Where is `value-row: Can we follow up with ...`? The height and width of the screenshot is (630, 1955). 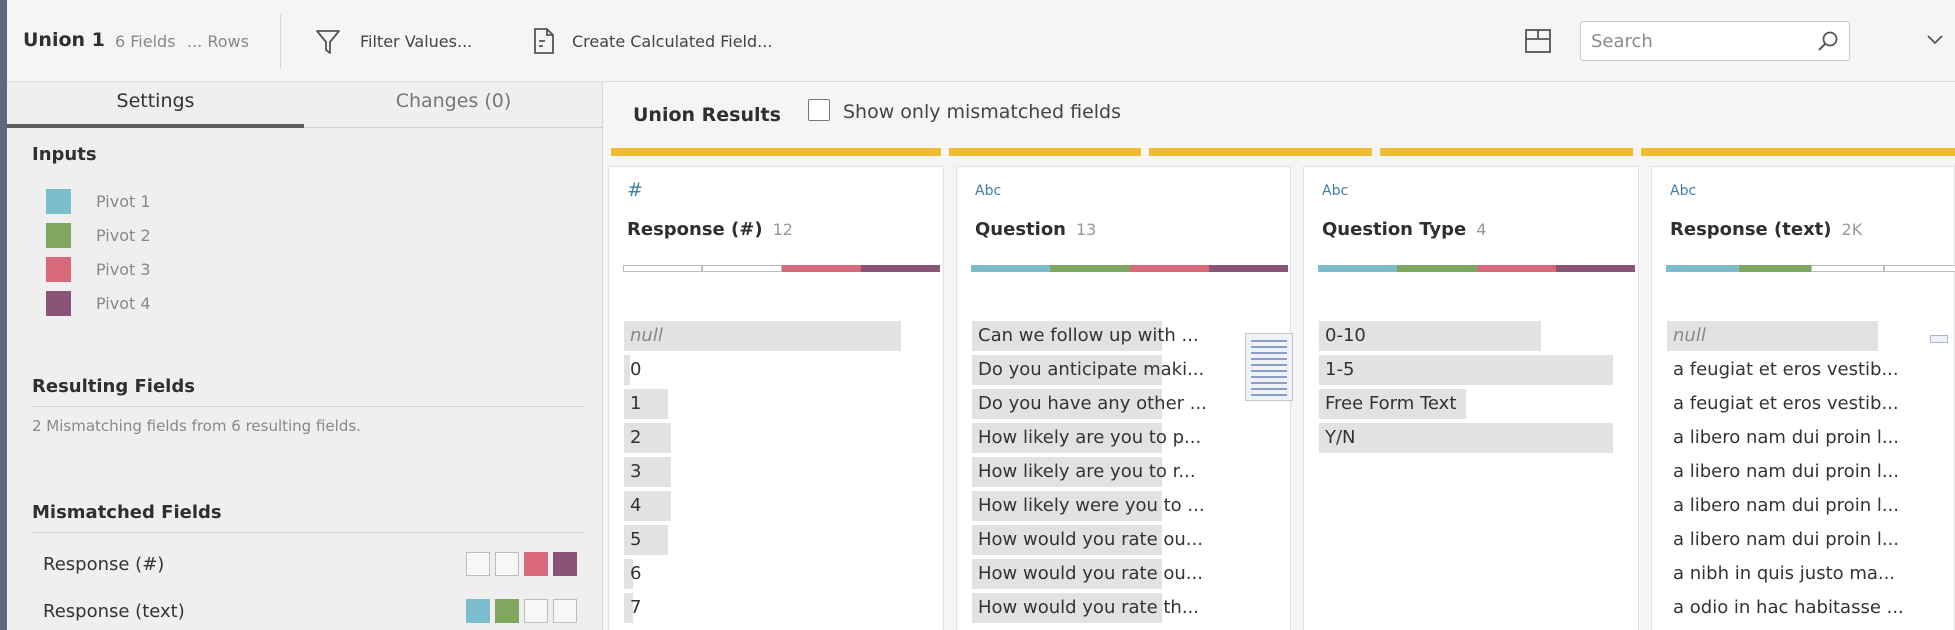
value-row: Can we follow up with ... is located at coordinates (1094, 336).